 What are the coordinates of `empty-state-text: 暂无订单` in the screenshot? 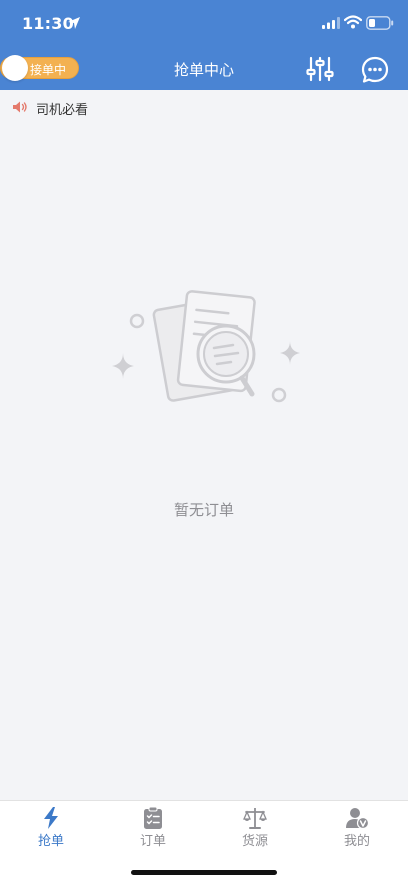 It's located at (203, 510).